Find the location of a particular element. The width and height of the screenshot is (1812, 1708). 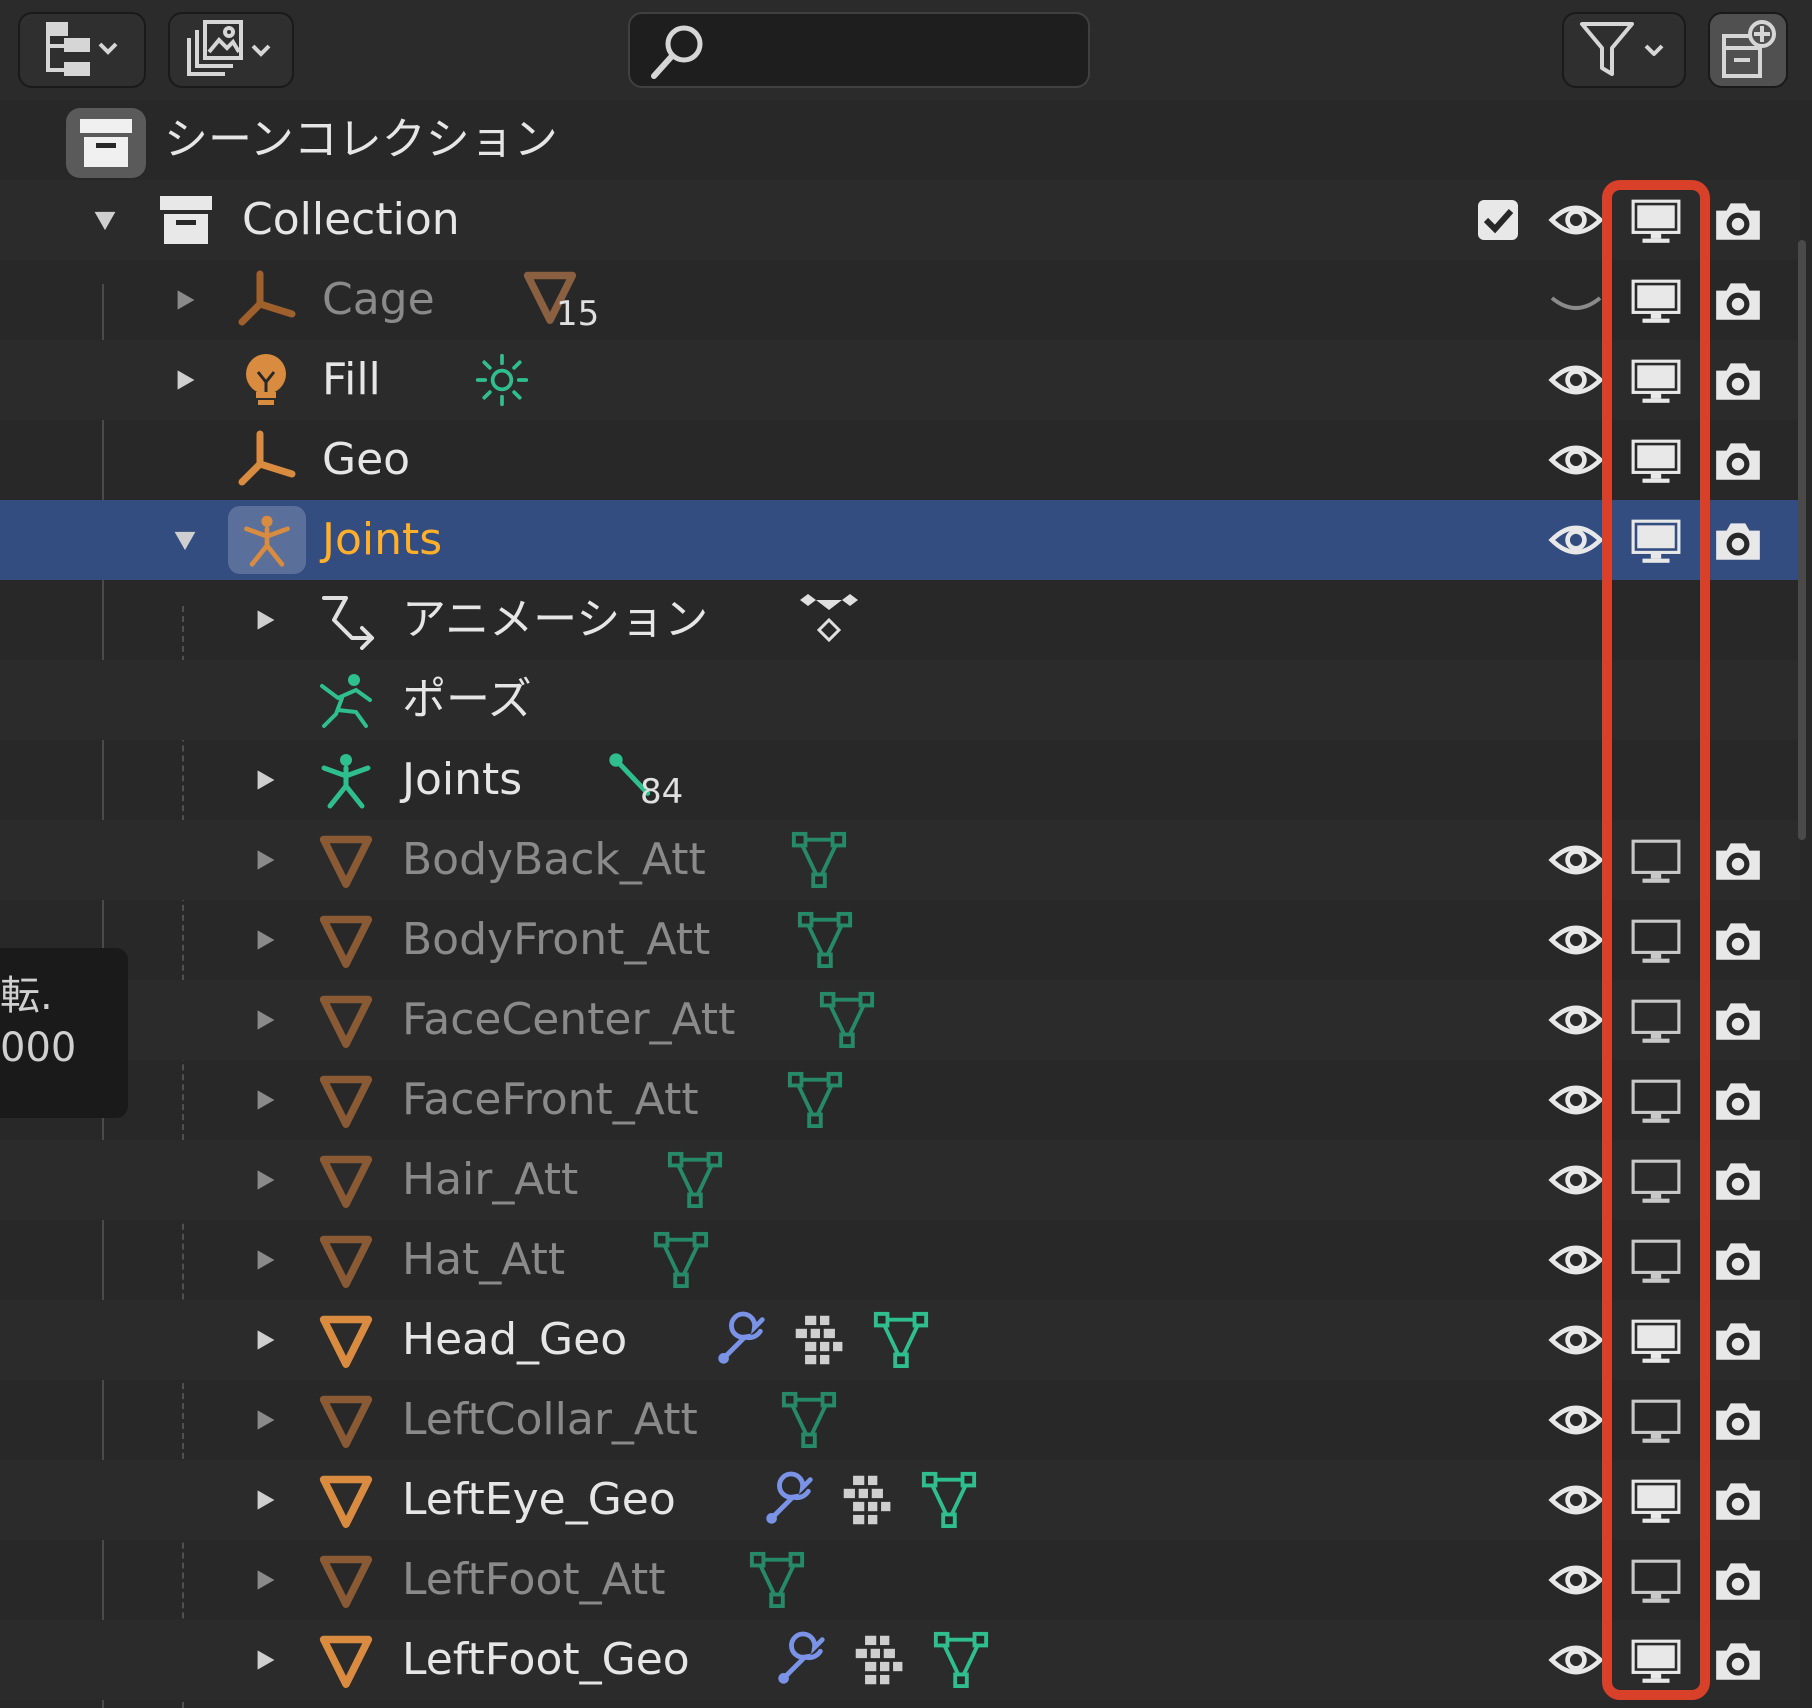

outliner-row-leftcollar: LeftCollar_Att is located at coordinates (900, 1420).